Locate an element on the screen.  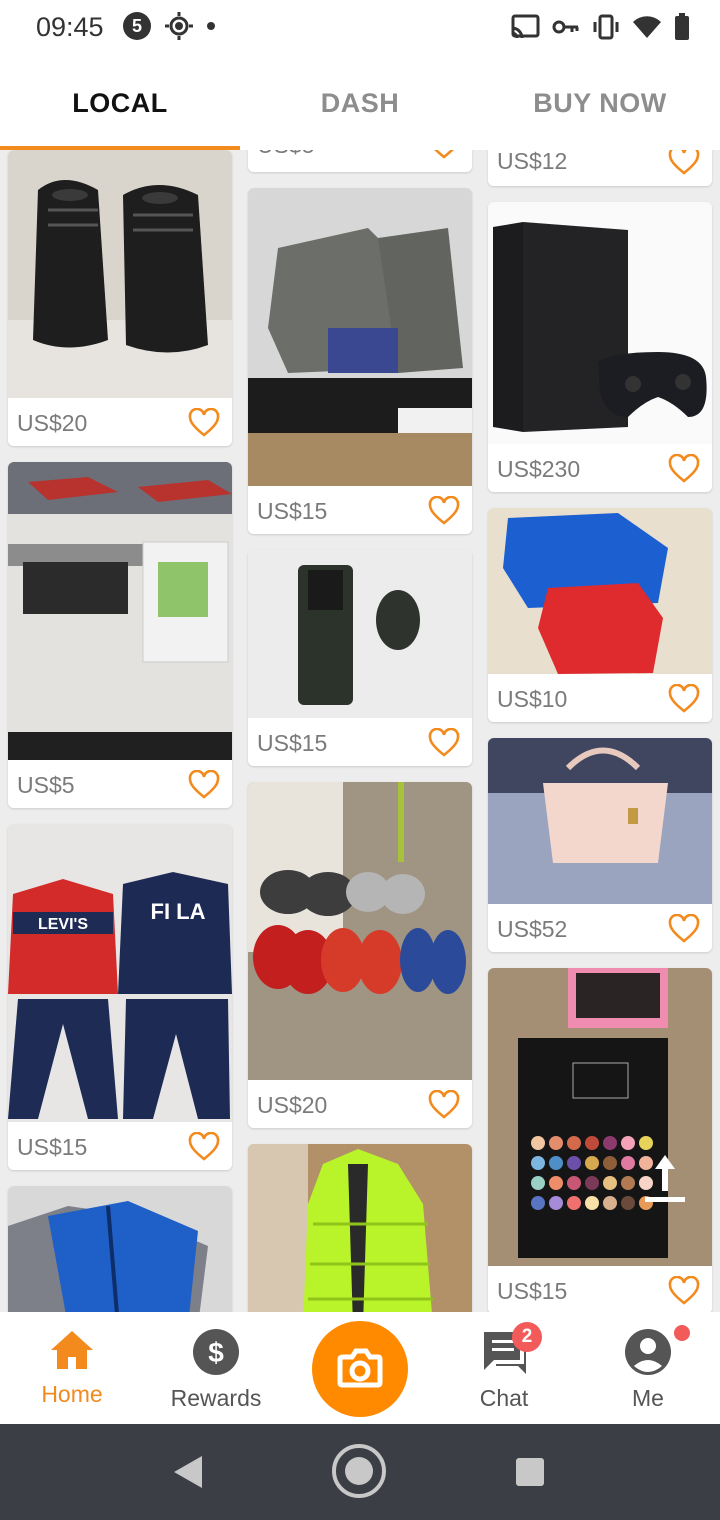
svg-text: FI LA is located at coordinates (178, 911).